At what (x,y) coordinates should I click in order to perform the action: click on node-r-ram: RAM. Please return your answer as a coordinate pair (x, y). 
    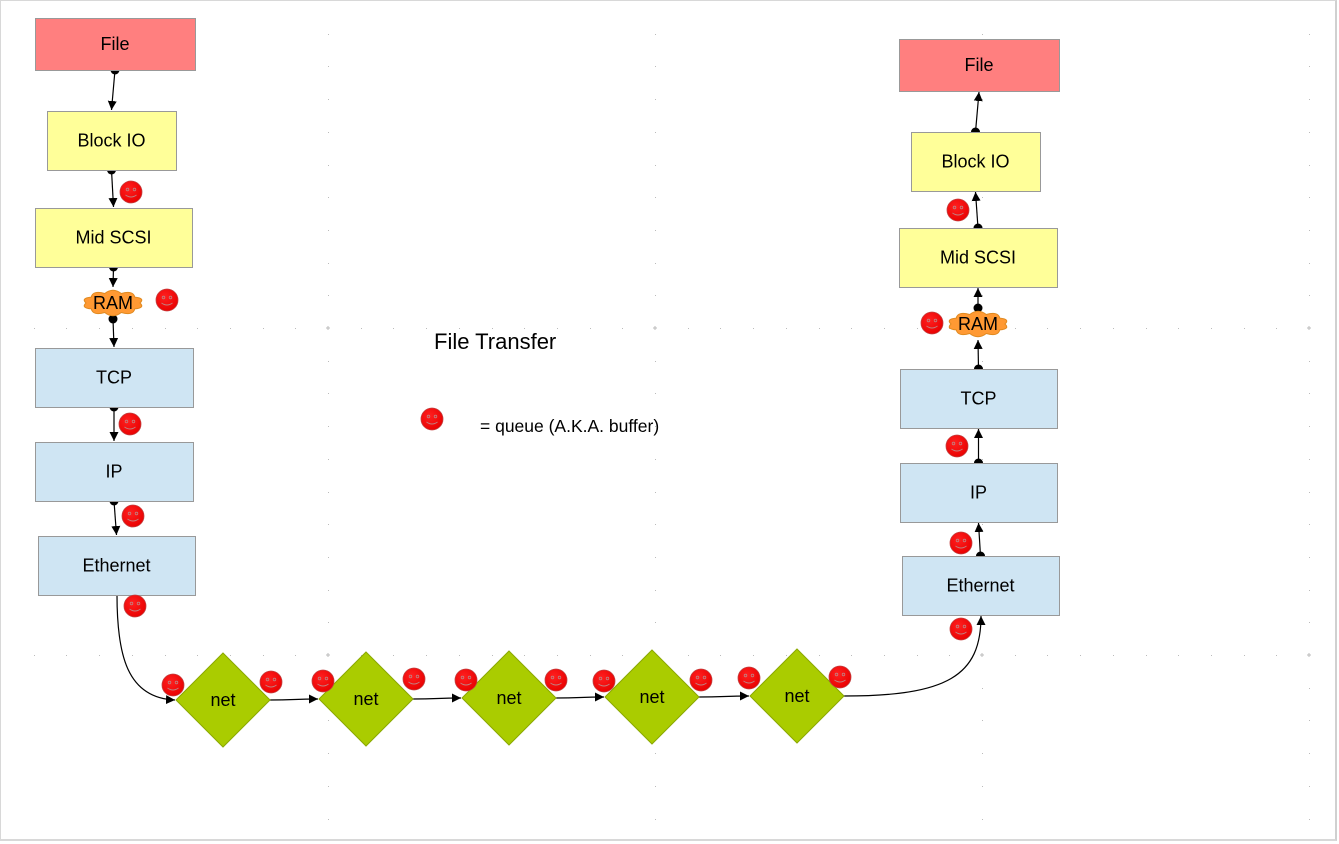
    Looking at the image, I should click on (978, 324).